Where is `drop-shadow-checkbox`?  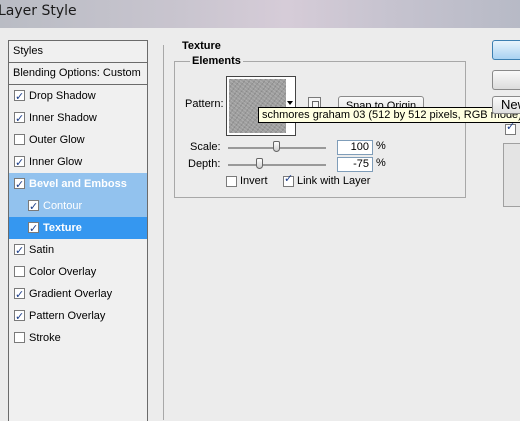 drop-shadow-checkbox is located at coordinates (19, 97).